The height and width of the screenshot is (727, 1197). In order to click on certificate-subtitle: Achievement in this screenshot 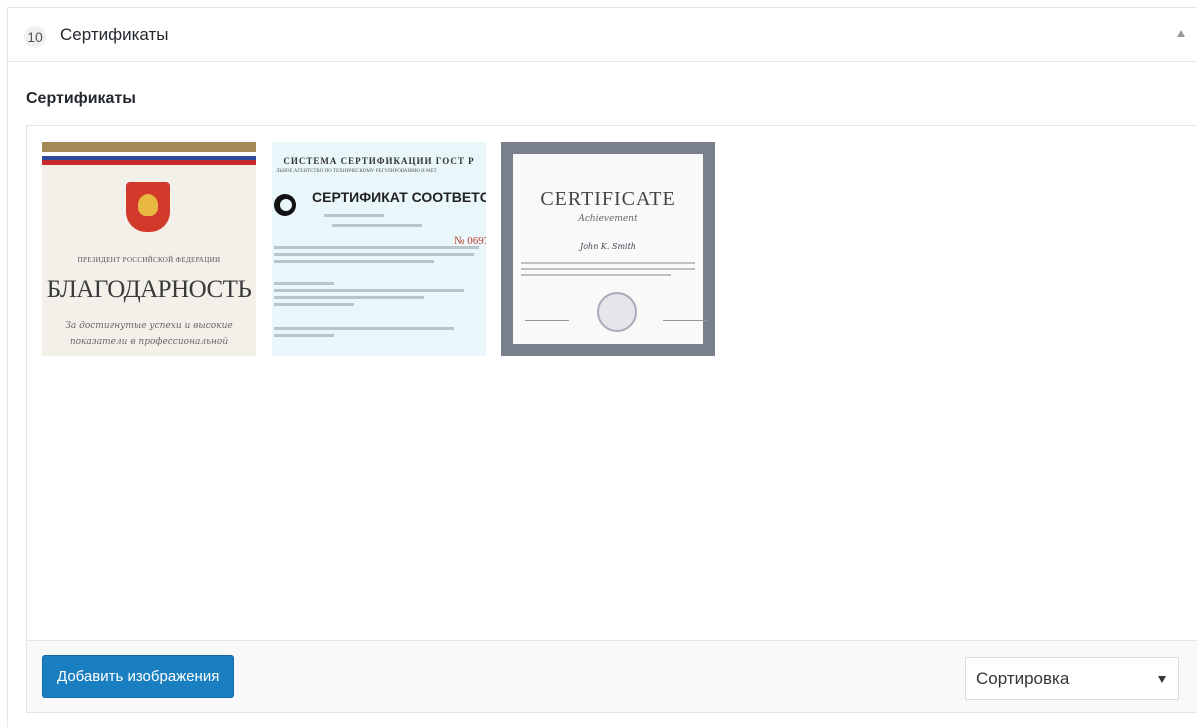, I will do `click(608, 219)`.